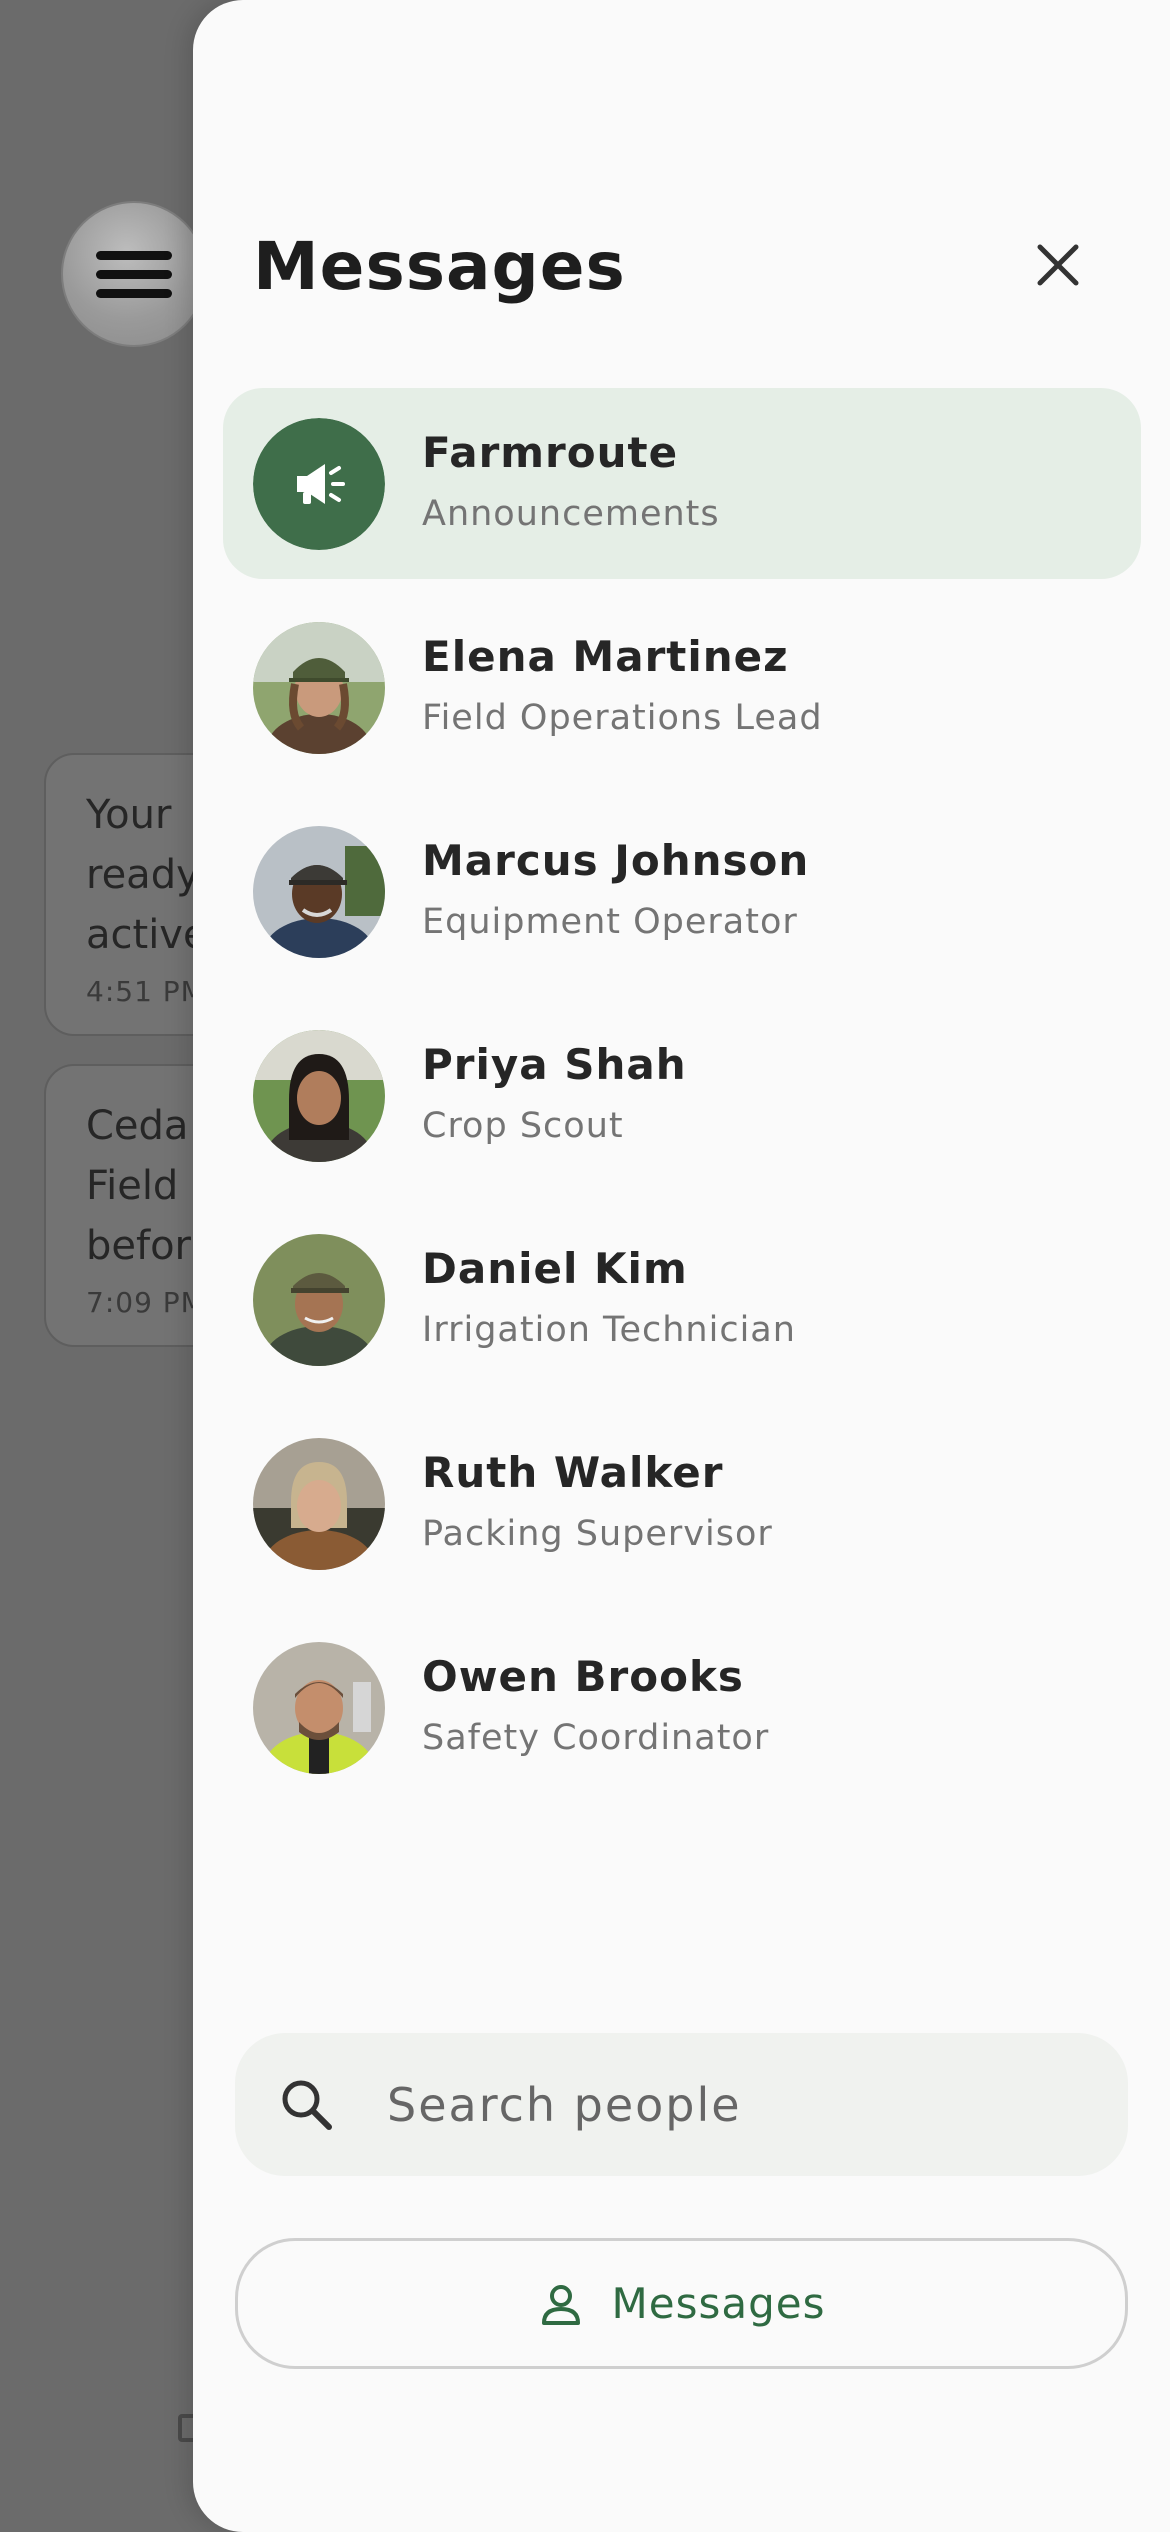  What do you see at coordinates (307, 2105) in the screenshot?
I see `search-icon` at bounding box center [307, 2105].